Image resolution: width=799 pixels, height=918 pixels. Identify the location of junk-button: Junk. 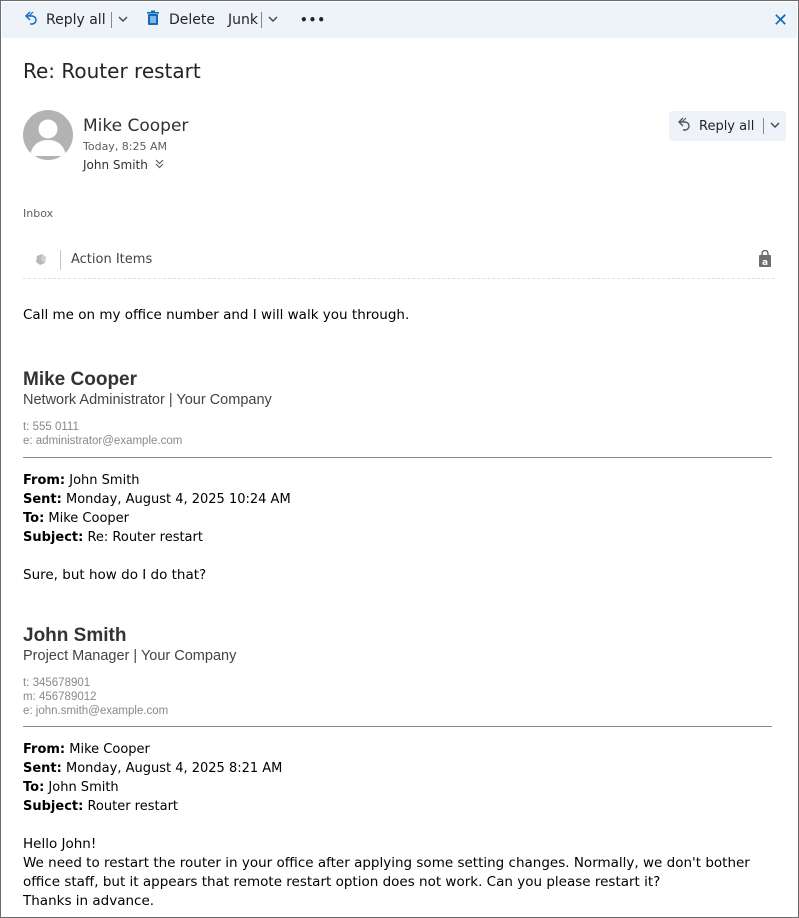
(253, 20).